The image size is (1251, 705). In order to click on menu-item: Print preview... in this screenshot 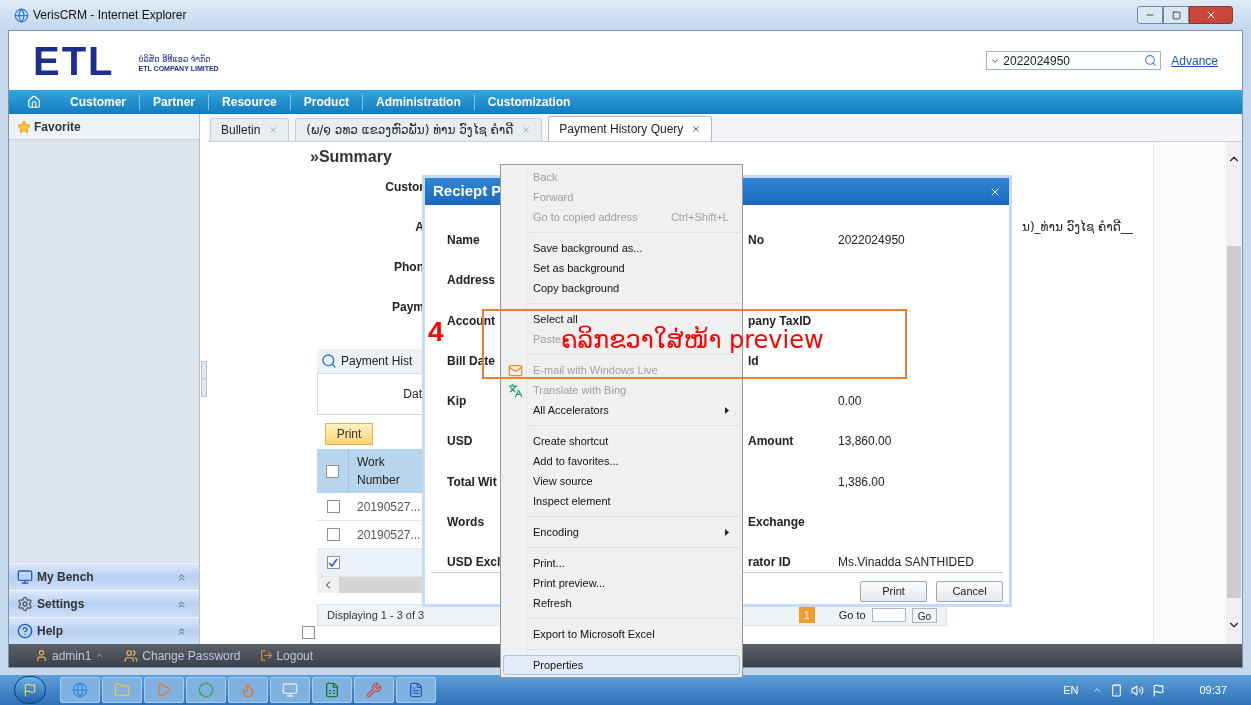, I will do `click(556, 583)`.